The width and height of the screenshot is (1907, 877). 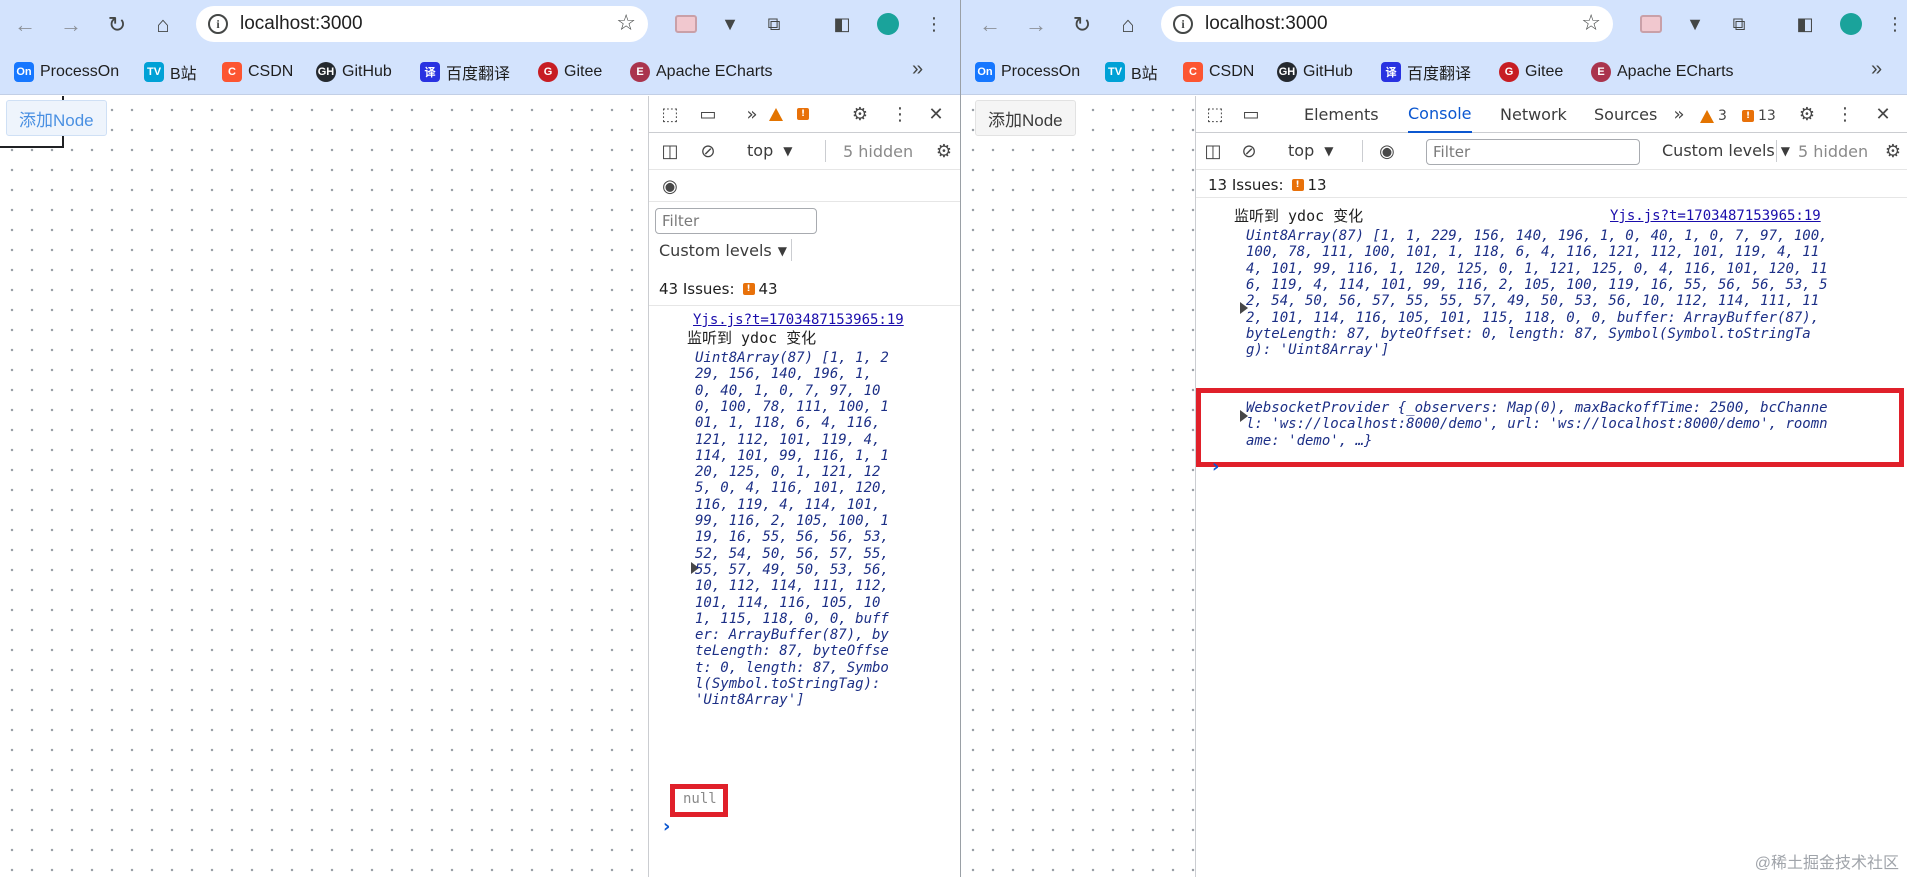 I want to click on issues-row: 13 Issues: ! 13, so click(x=1551, y=184).